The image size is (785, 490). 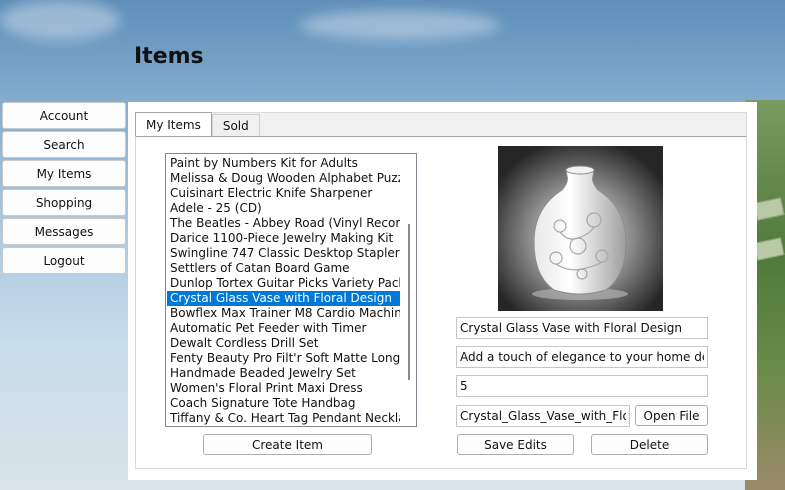 I want to click on list-item: Darice 1100-Piece Jewelry Making Kit, so click(x=283, y=238).